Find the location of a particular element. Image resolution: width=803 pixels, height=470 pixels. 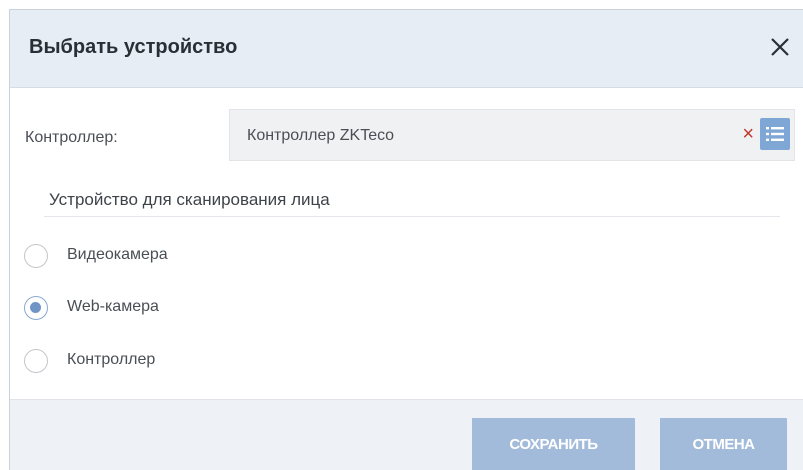

section-title: Устройство для сканирования лица is located at coordinates (189, 199).